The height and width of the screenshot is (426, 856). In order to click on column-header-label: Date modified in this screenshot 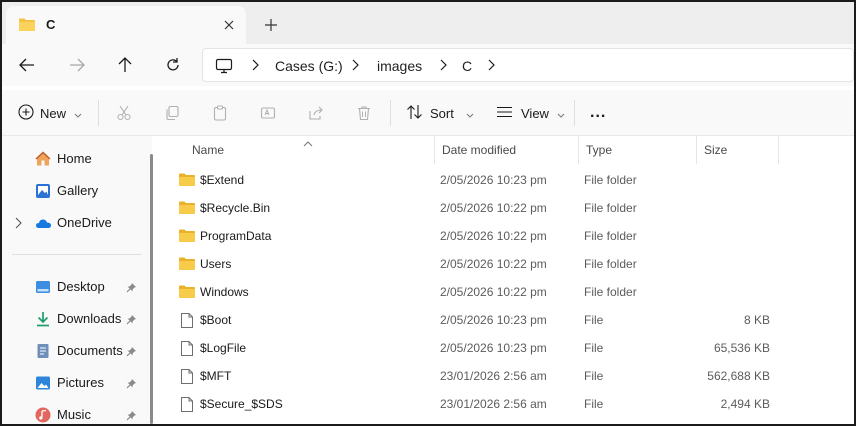, I will do `click(479, 150)`.